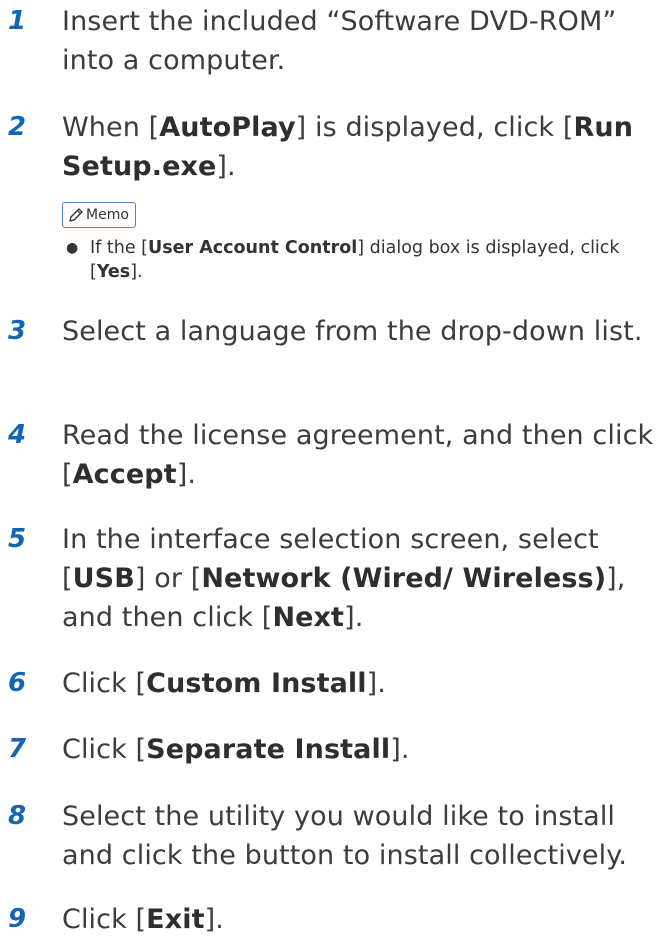 This screenshot has width=665, height=939. Describe the element at coordinates (107, 215) in the screenshot. I see `memo-label: Memo` at that location.